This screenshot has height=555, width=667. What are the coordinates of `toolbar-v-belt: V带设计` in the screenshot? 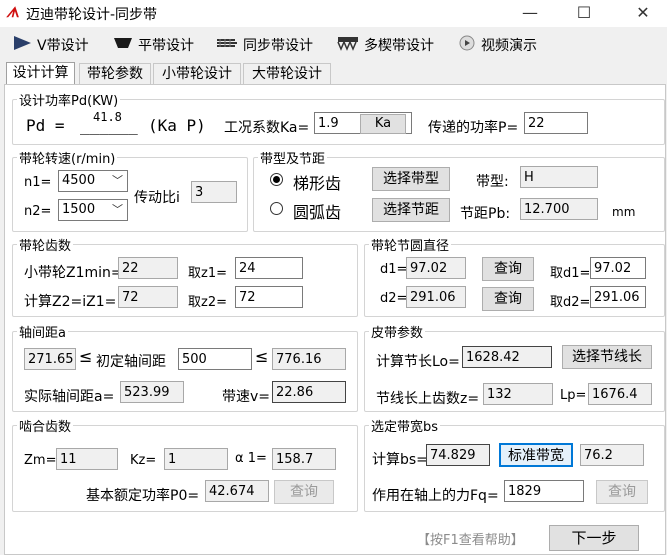 It's located at (50, 45).